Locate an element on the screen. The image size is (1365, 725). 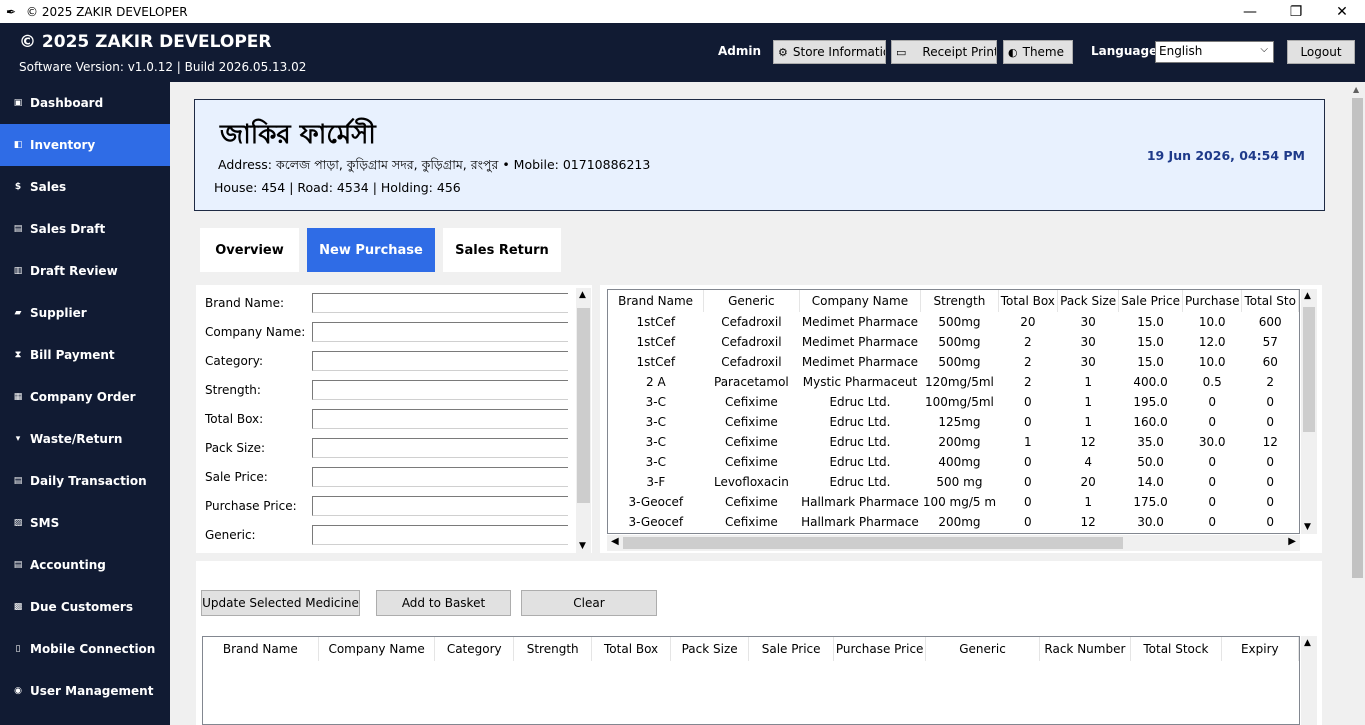
tab-new-purchase: New Purchase is located at coordinates (371, 250).